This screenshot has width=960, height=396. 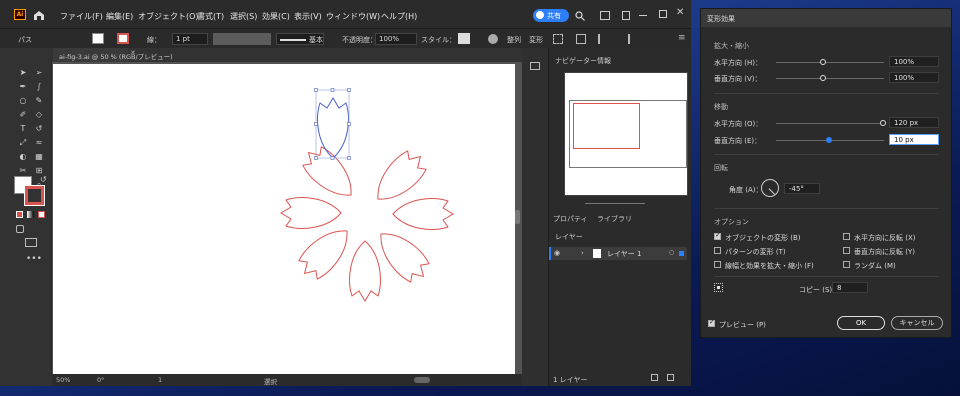 What do you see at coordinates (755, 252) in the screenshot?
I see `transform-patterns-label: パターンの変形 (T)` at bounding box center [755, 252].